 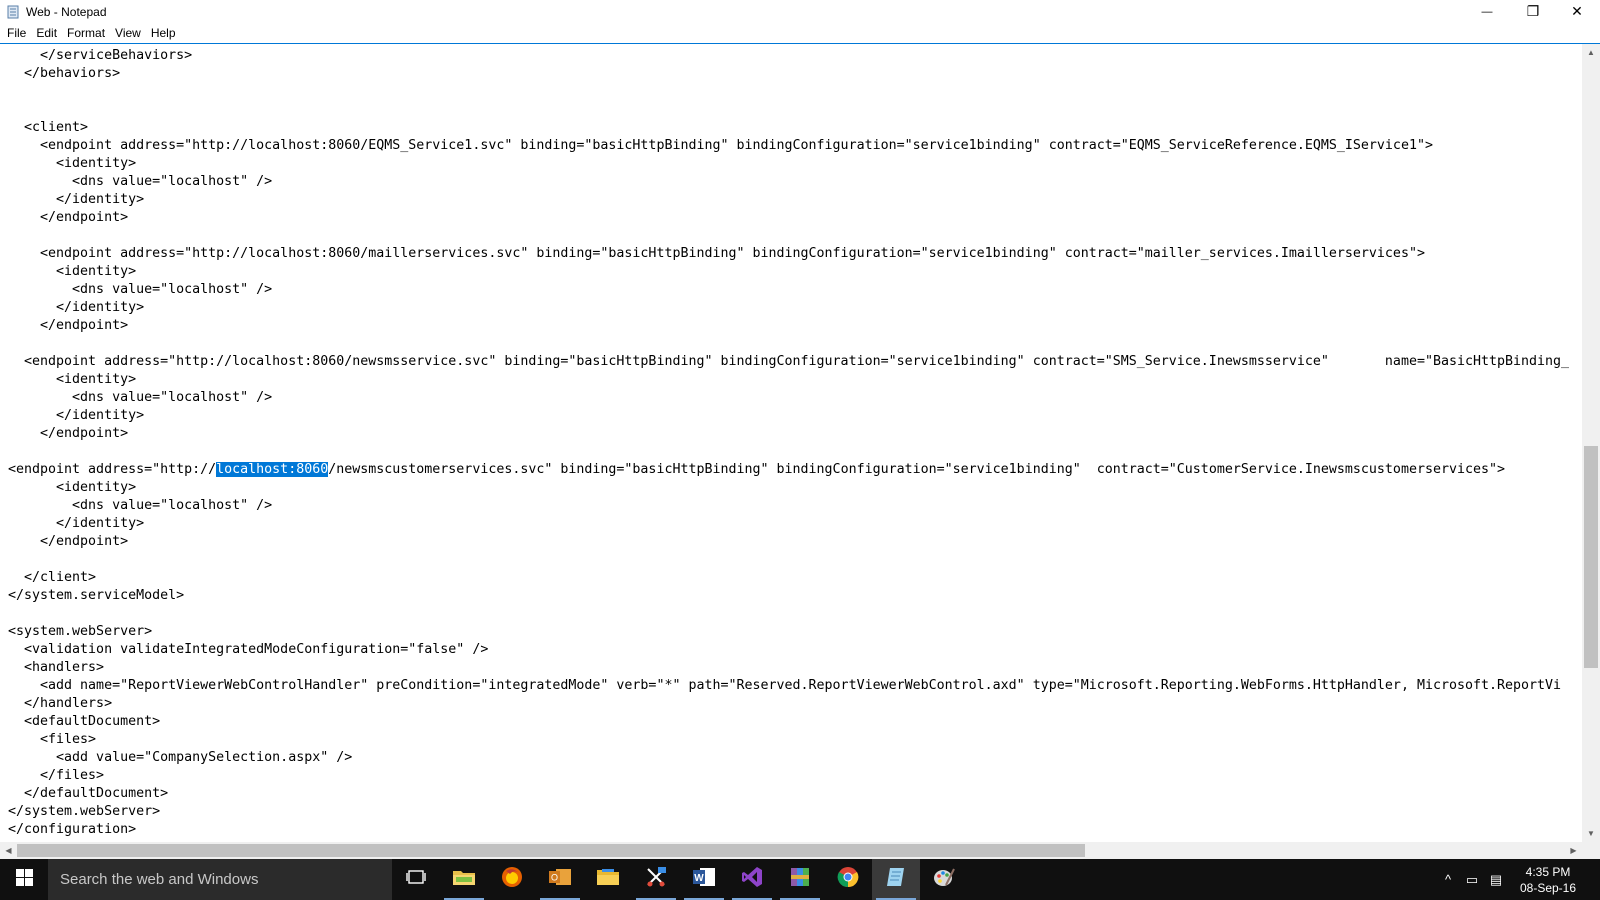 What do you see at coordinates (800, 11) in the screenshot?
I see `title-bar: Web - Notepad — ❐ ✕` at bounding box center [800, 11].